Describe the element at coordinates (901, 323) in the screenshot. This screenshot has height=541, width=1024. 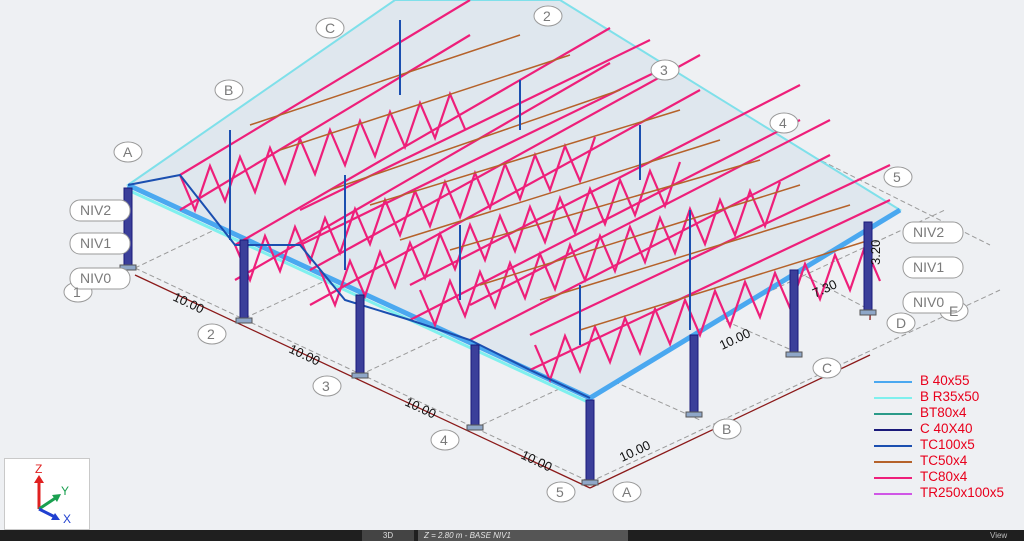
I see `grid-label-d: D` at that location.